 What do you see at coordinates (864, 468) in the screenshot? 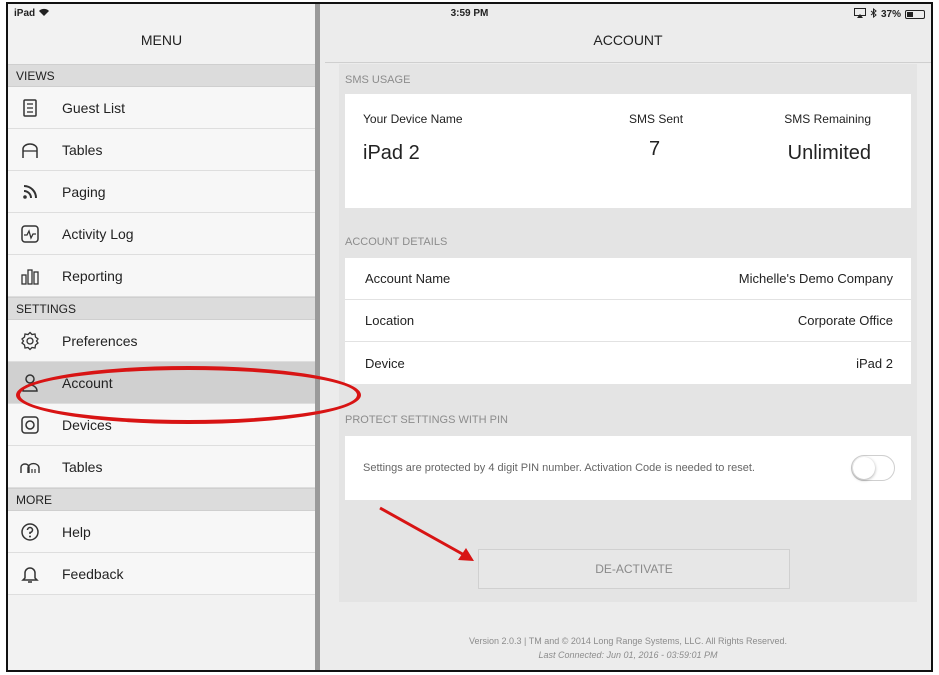
I see `toggle-knob` at bounding box center [864, 468].